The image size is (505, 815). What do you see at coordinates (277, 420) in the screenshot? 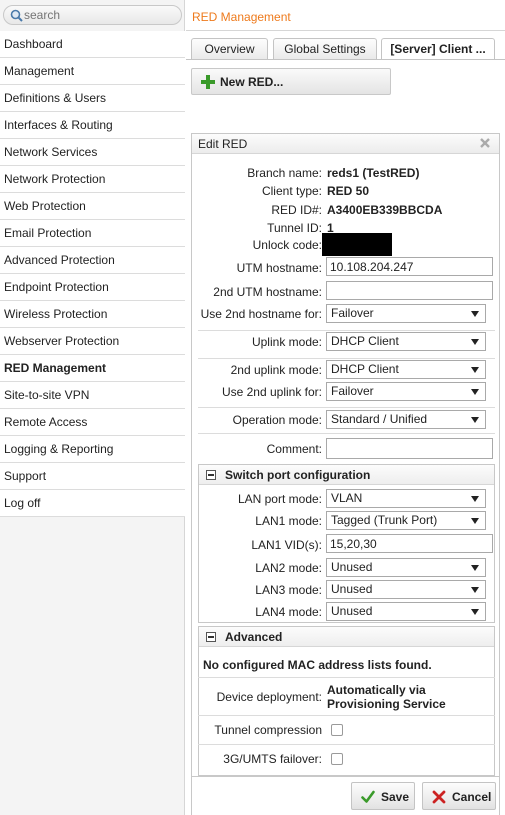
I see `operation-mode-label: Operation mode:` at bounding box center [277, 420].